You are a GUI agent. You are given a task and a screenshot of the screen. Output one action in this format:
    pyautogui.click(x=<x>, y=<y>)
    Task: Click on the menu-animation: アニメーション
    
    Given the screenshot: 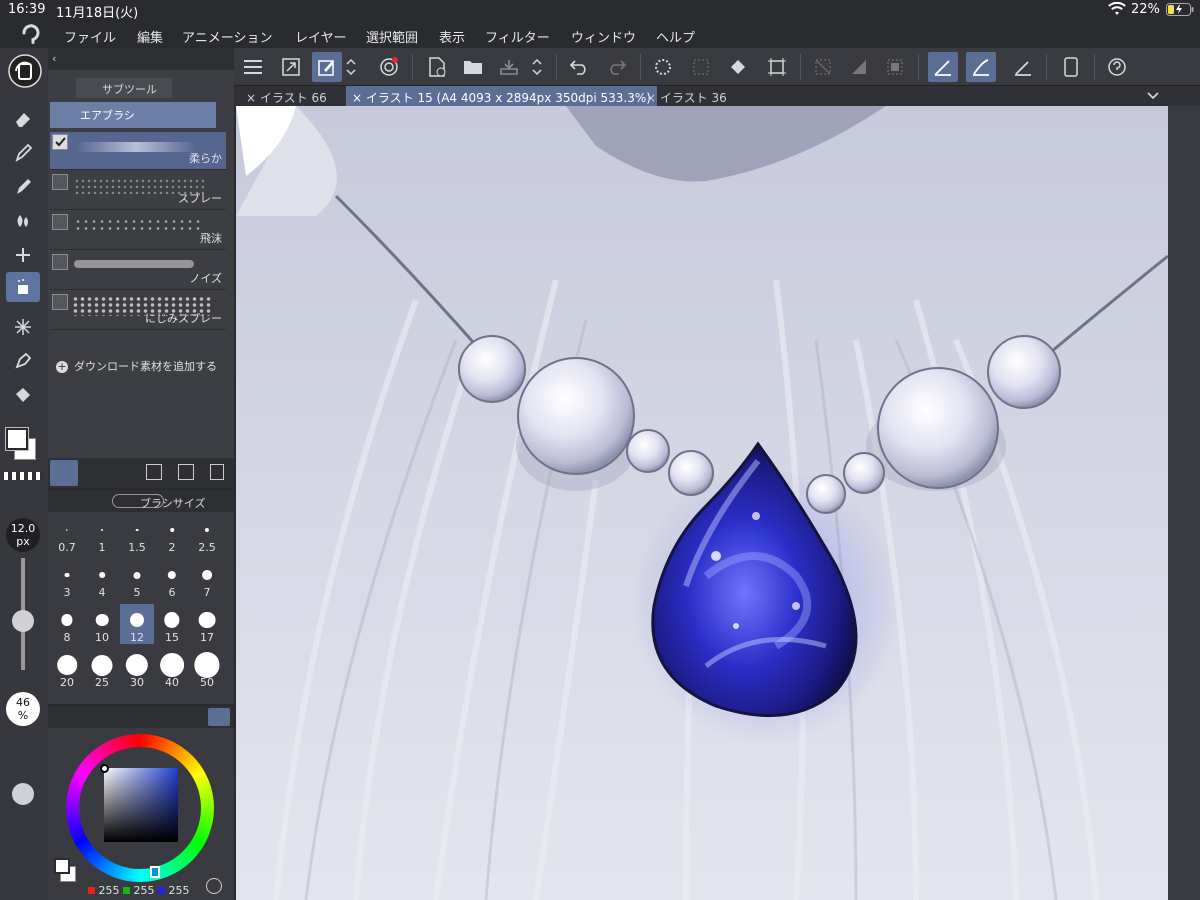 What is the action you would take?
    pyautogui.click(x=227, y=36)
    